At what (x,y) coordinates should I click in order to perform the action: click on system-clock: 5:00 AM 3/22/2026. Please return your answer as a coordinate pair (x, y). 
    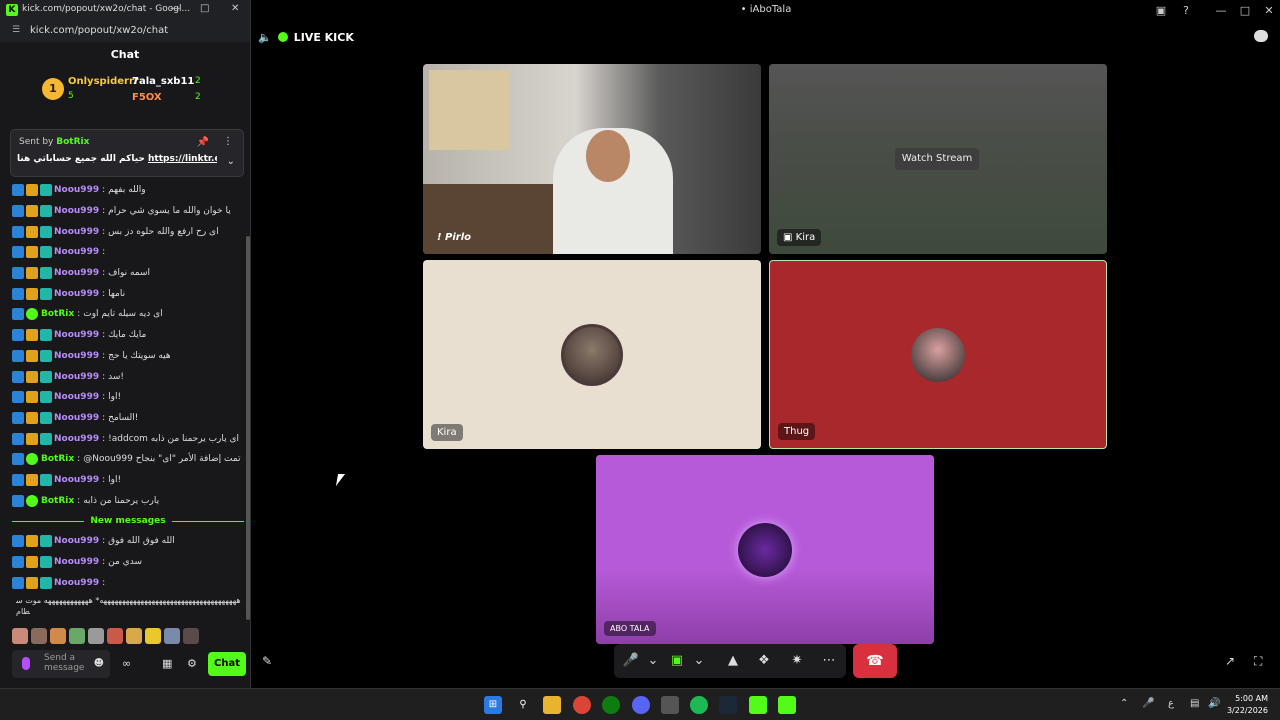
    Looking at the image, I should click on (1247, 705).